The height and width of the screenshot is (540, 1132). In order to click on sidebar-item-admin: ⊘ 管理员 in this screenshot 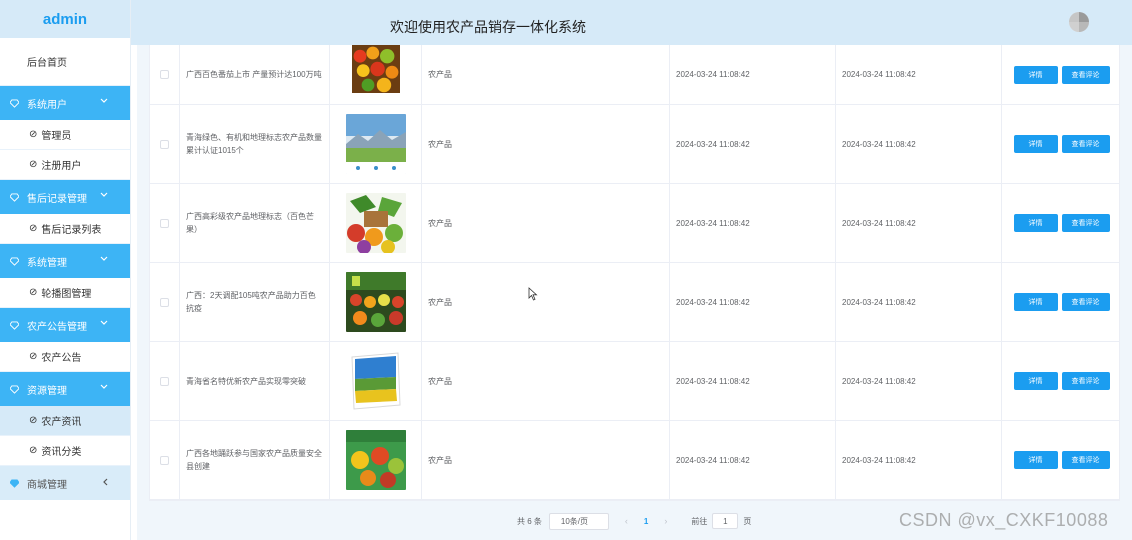, I will do `click(65, 135)`.